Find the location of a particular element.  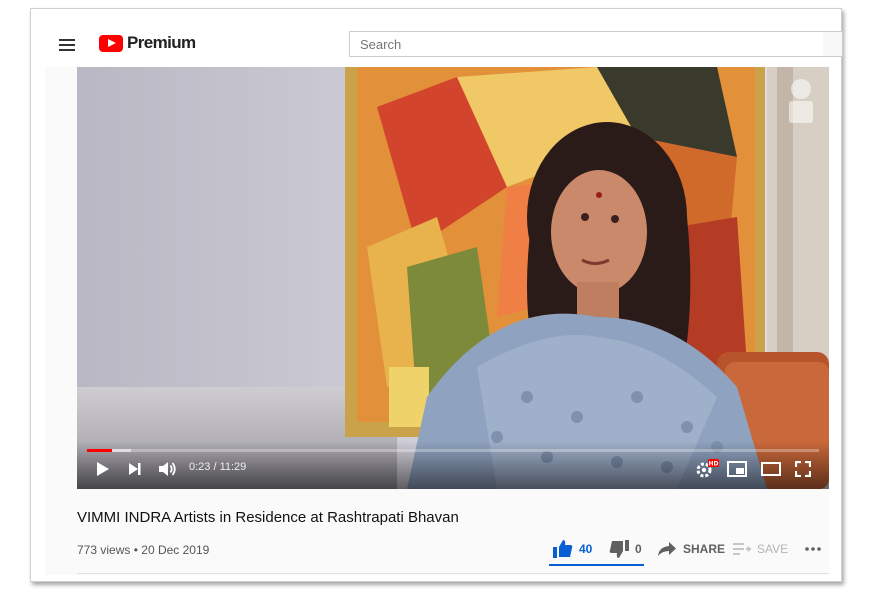

volume-button is located at coordinates (168, 469).